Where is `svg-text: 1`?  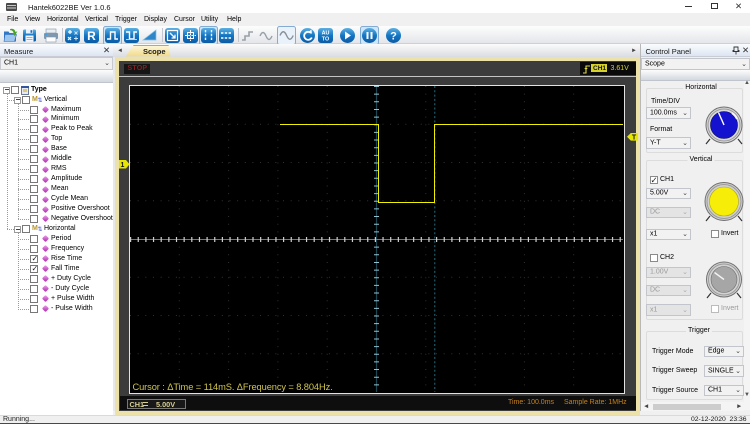 svg-text: 1 is located at coordinates (122, 165).